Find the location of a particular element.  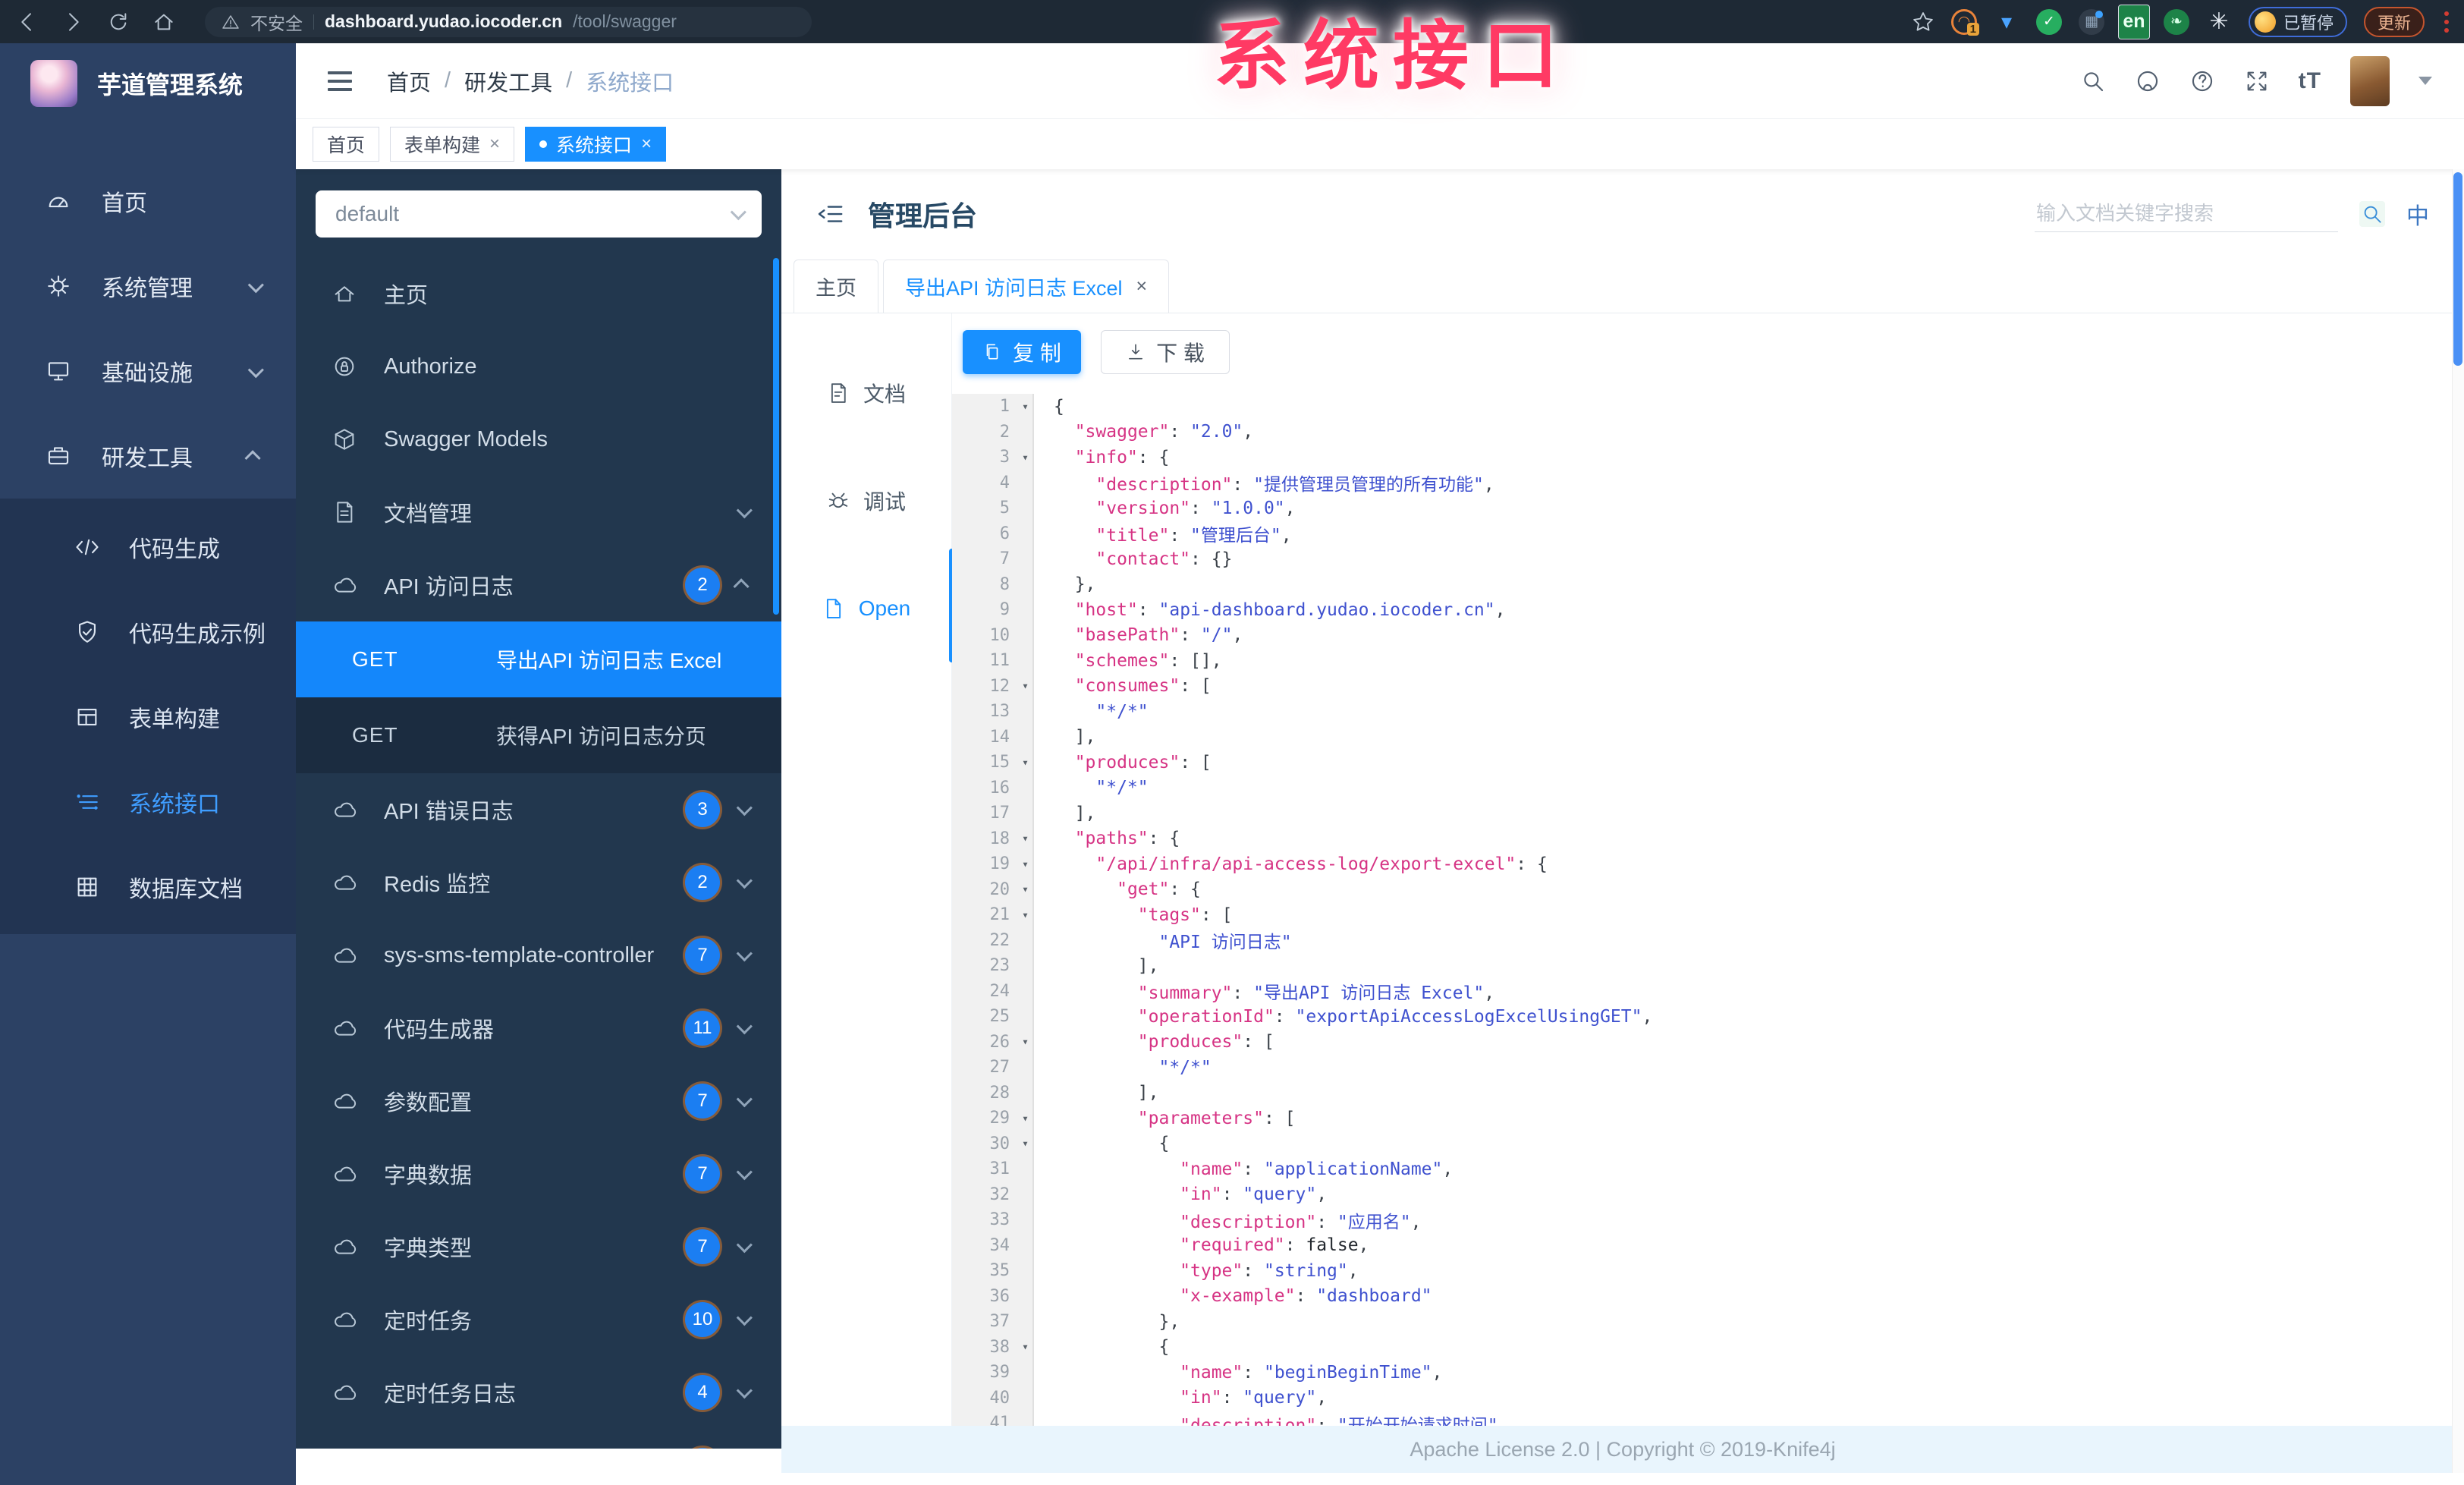

rail-item-doc: 文档 is located at coordinates (866, 393).